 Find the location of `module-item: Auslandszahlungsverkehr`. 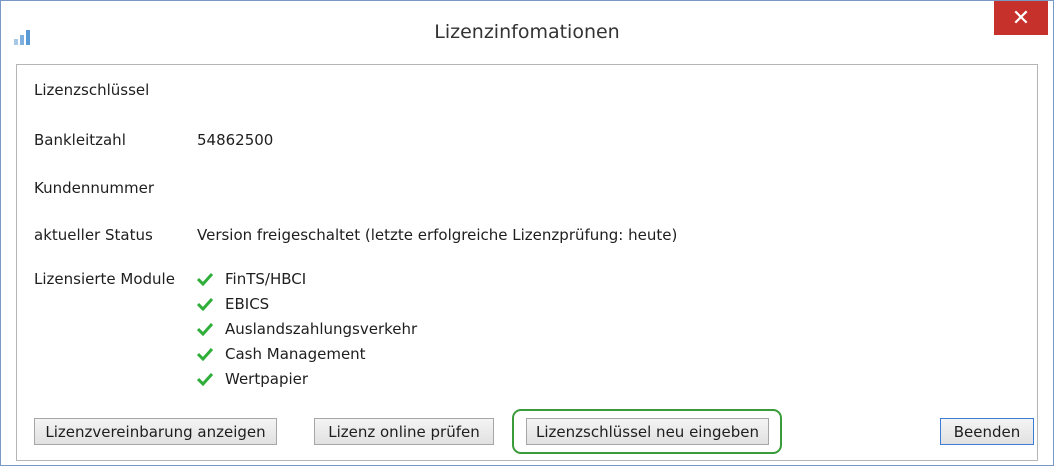

module-item: Auslandszahlungsverkehr is located at coordinates (307, 329).